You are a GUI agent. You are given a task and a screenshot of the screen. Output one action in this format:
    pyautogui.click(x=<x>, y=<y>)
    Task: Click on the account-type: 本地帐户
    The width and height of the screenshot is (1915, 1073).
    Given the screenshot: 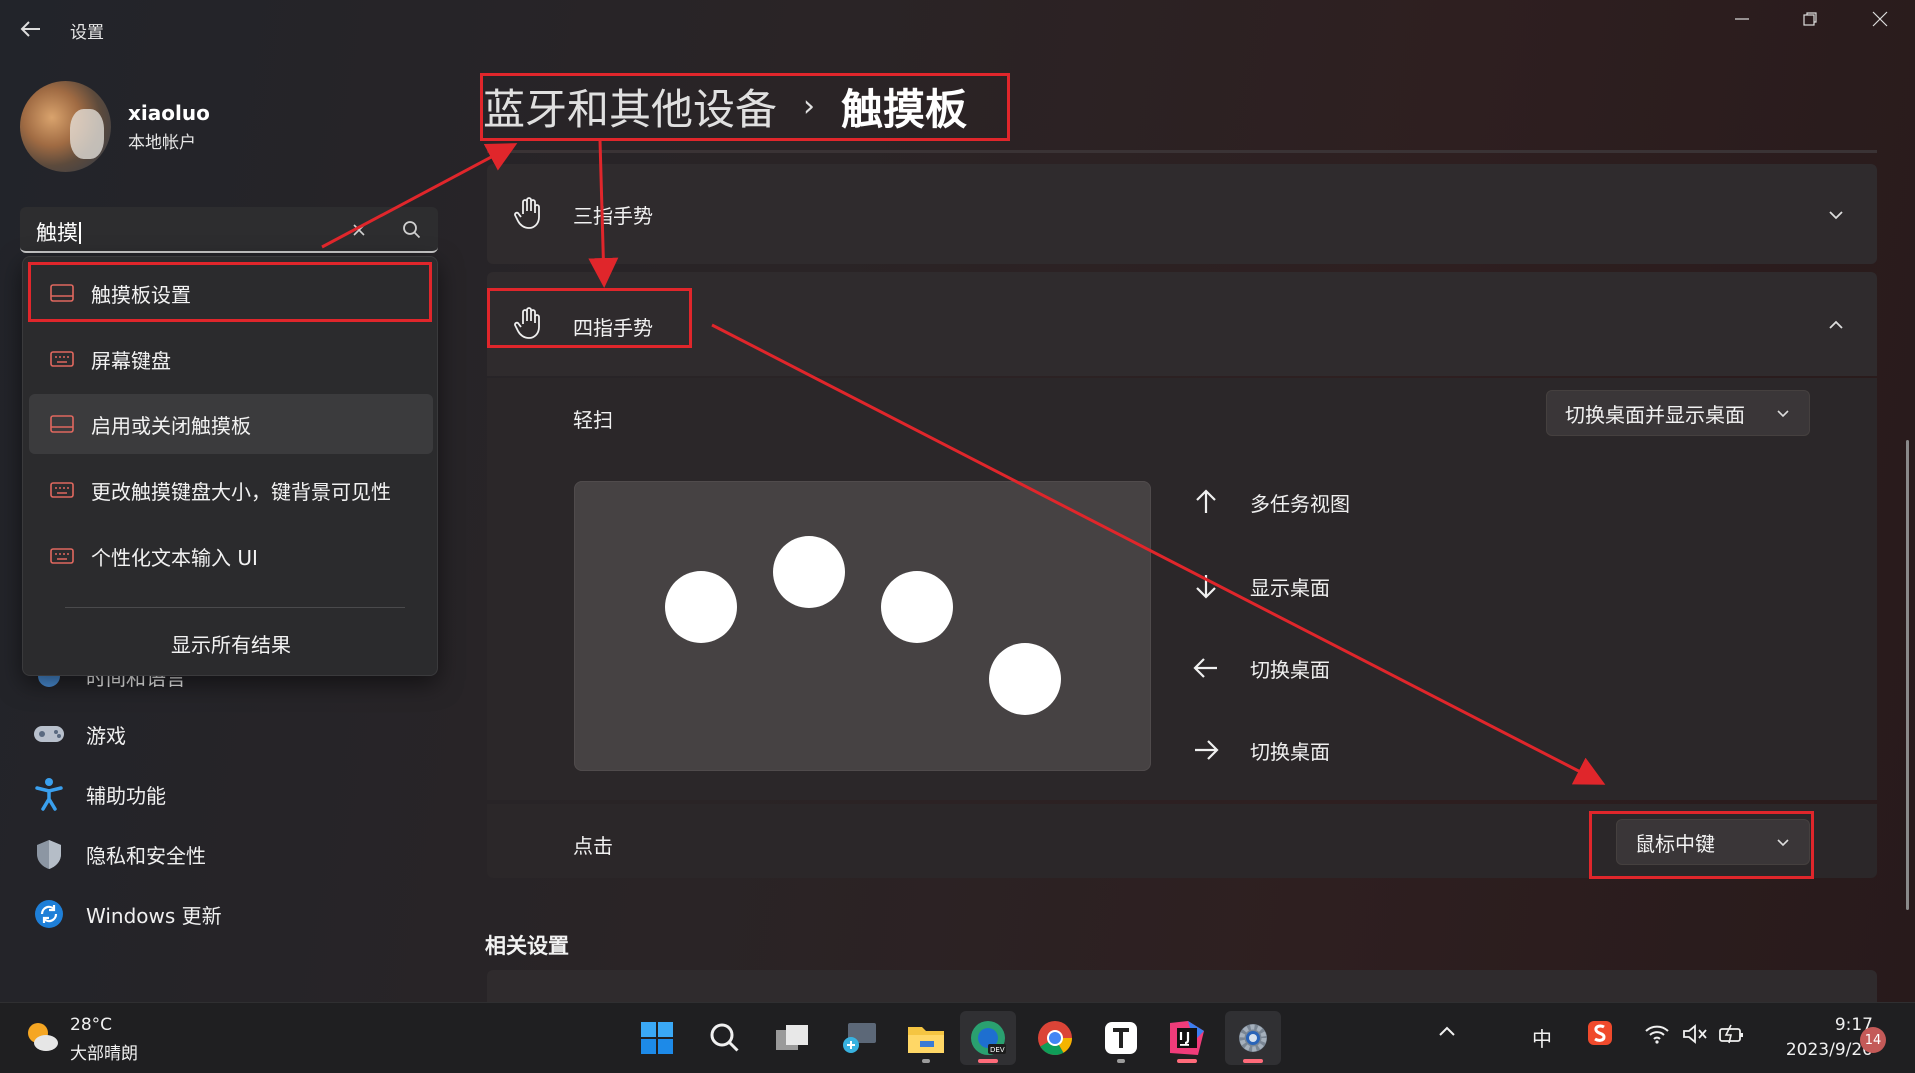 What is the action you would take?
    pyautogui.click(x=162, y=143)
    